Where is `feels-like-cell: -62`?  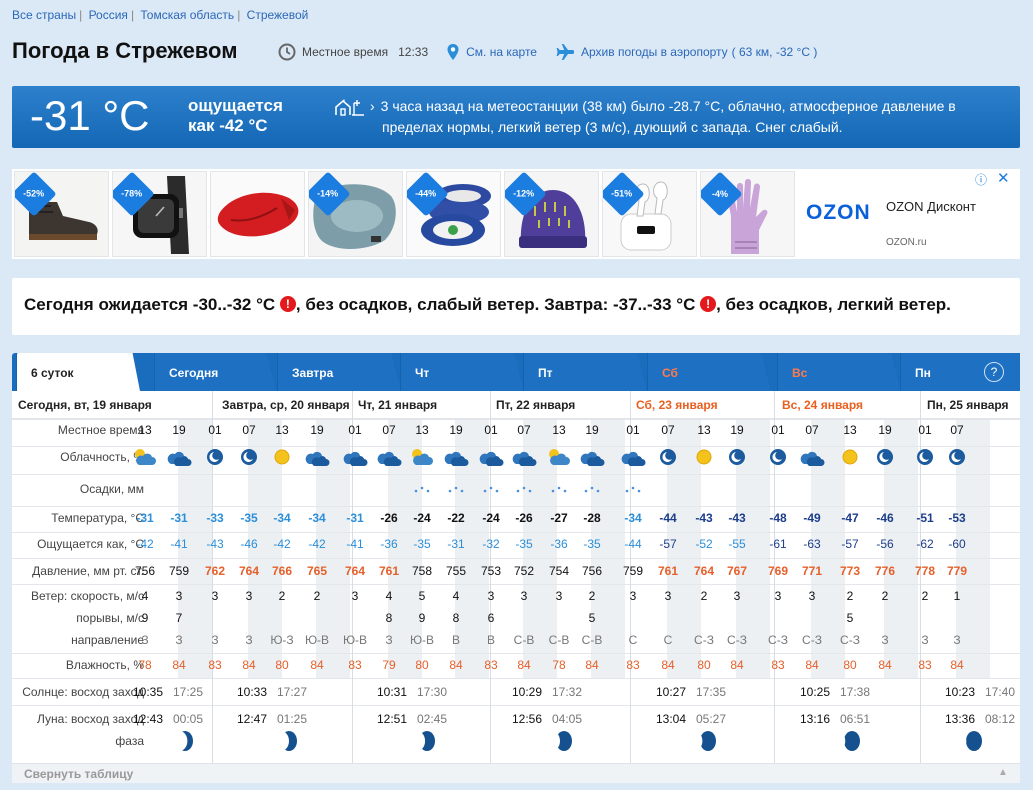 feels-like-cell: -62 is located at coordinates (925, 544).